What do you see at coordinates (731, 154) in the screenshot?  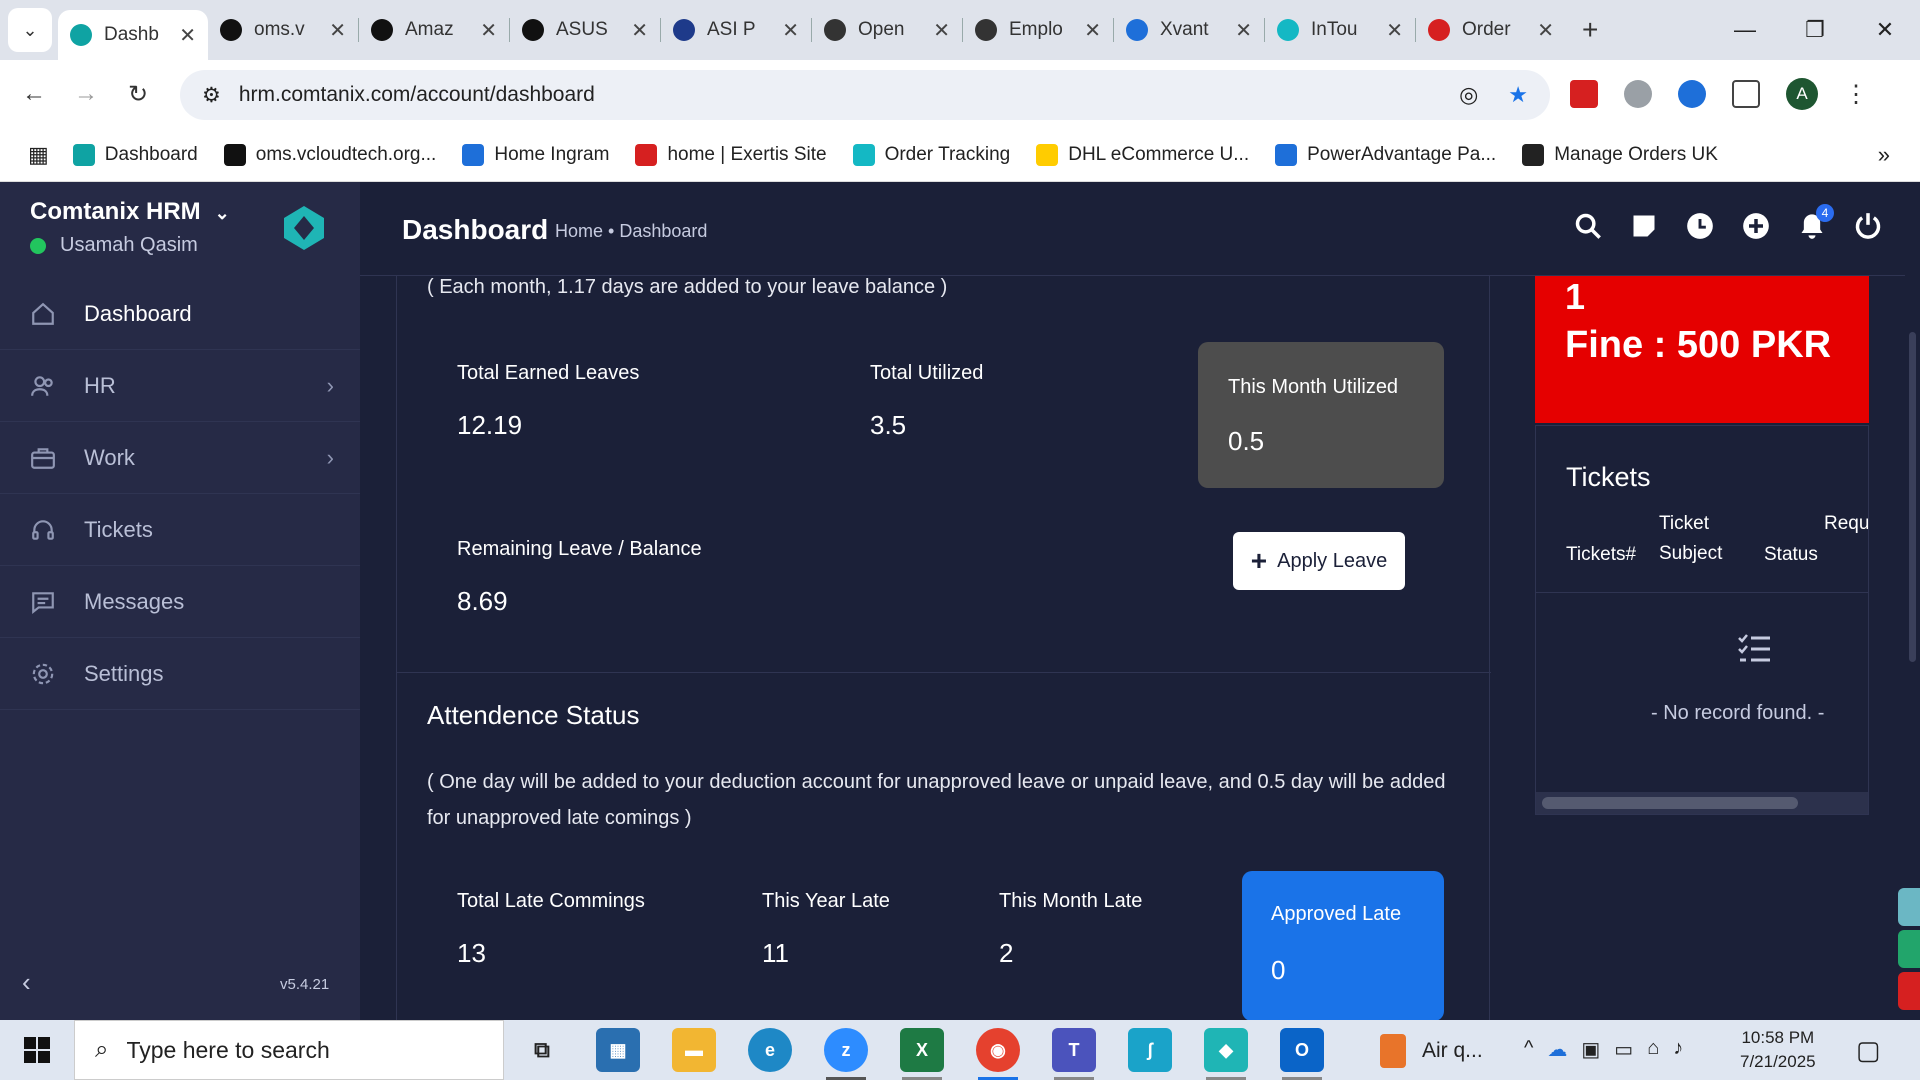 I see `bookmark-item: home | Exertis Site` at bounding box center [731, 154].